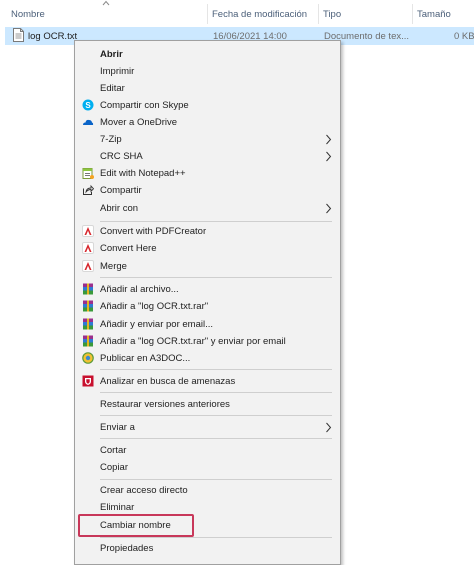  What do you see at coordinates (332, 14) in the screenshot?
I see `column-type: Tipo` at bounding box center [332, 14].